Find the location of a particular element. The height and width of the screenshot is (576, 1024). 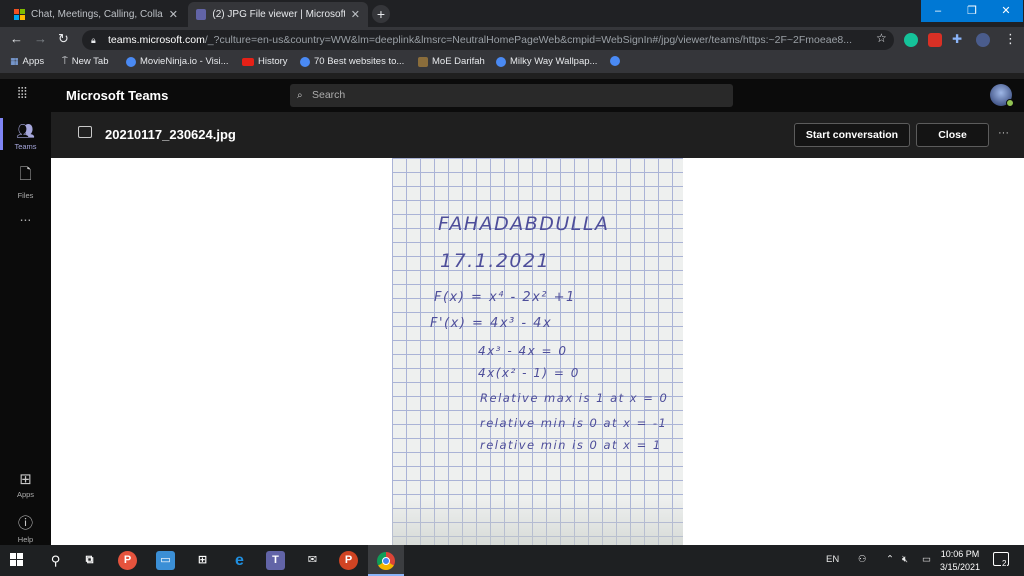

puzzle-extensions-icon: ✚ is located at coordinates (959, 39).